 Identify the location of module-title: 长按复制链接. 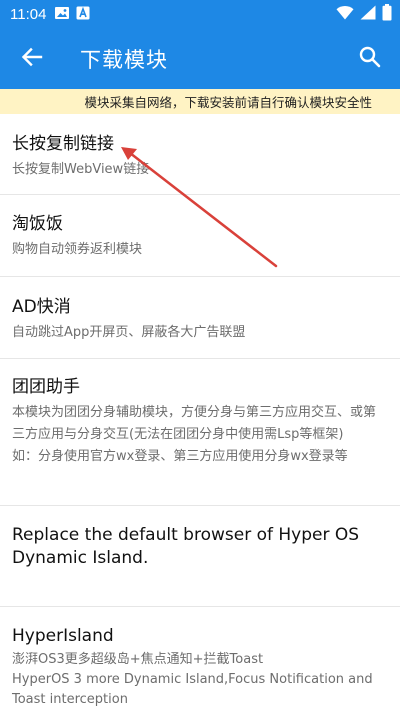
(63, 144).